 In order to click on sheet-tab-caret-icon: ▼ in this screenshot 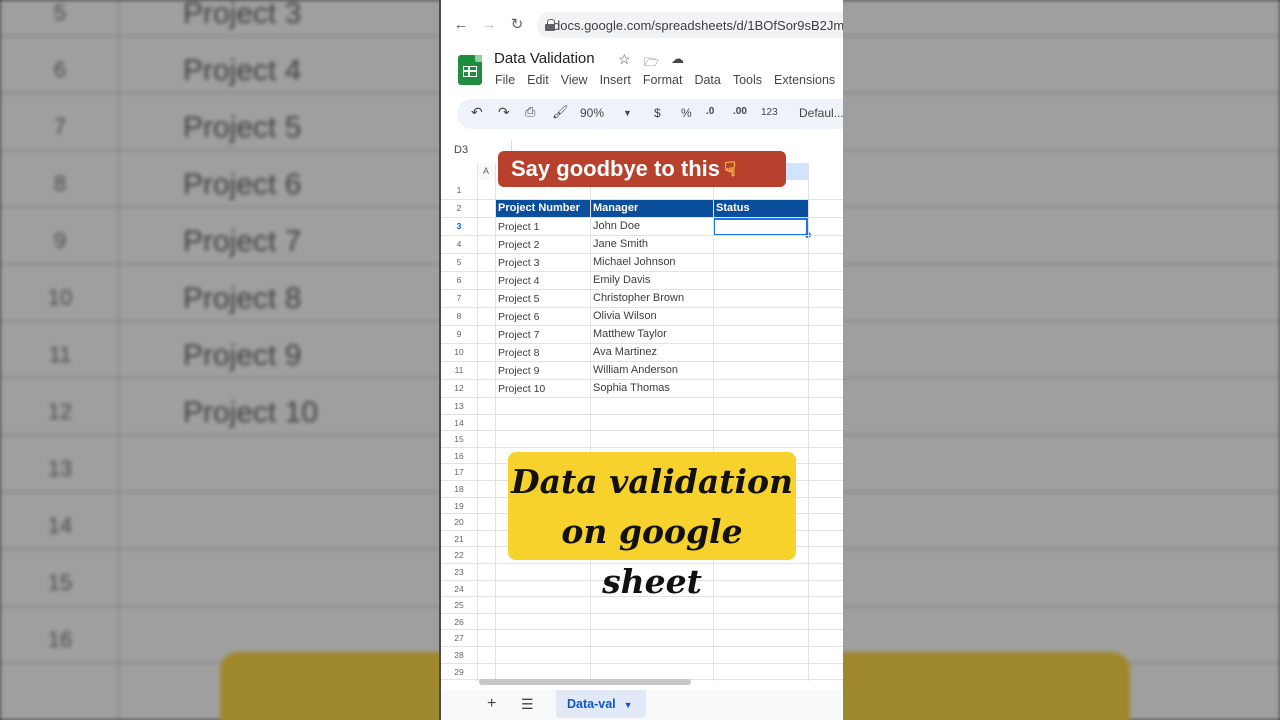, I will do `click(628, 705)`.